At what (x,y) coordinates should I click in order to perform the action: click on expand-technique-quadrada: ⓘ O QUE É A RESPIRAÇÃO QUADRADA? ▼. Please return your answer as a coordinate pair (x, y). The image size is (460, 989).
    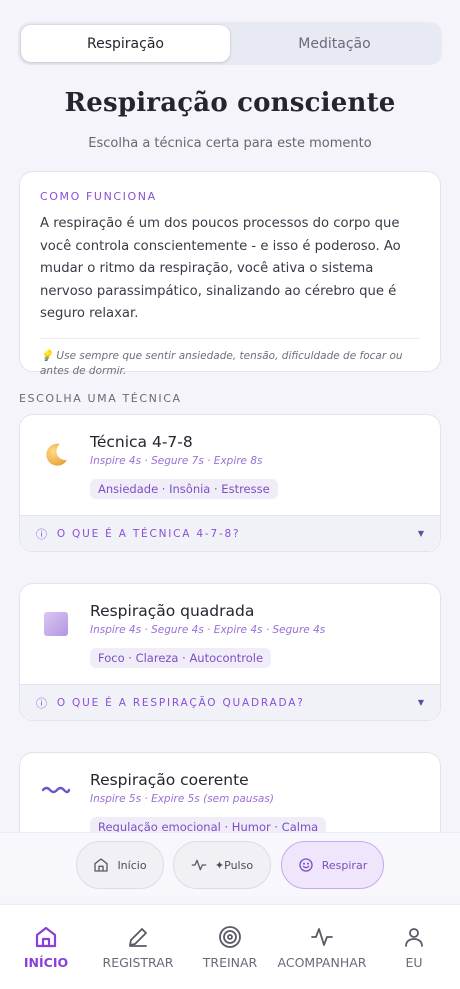
    Looking at the image, I should click on (230, 702).